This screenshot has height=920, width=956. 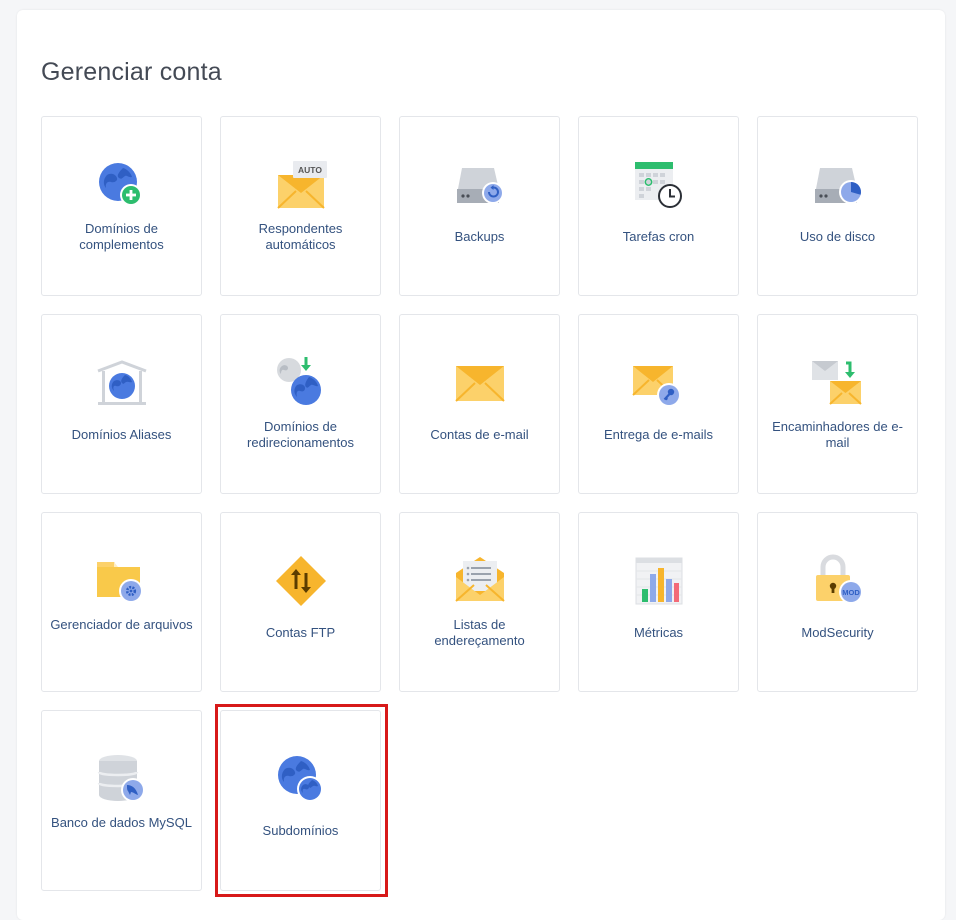 I want to click on tile-backups: Backups, so click(x=479, y=206).